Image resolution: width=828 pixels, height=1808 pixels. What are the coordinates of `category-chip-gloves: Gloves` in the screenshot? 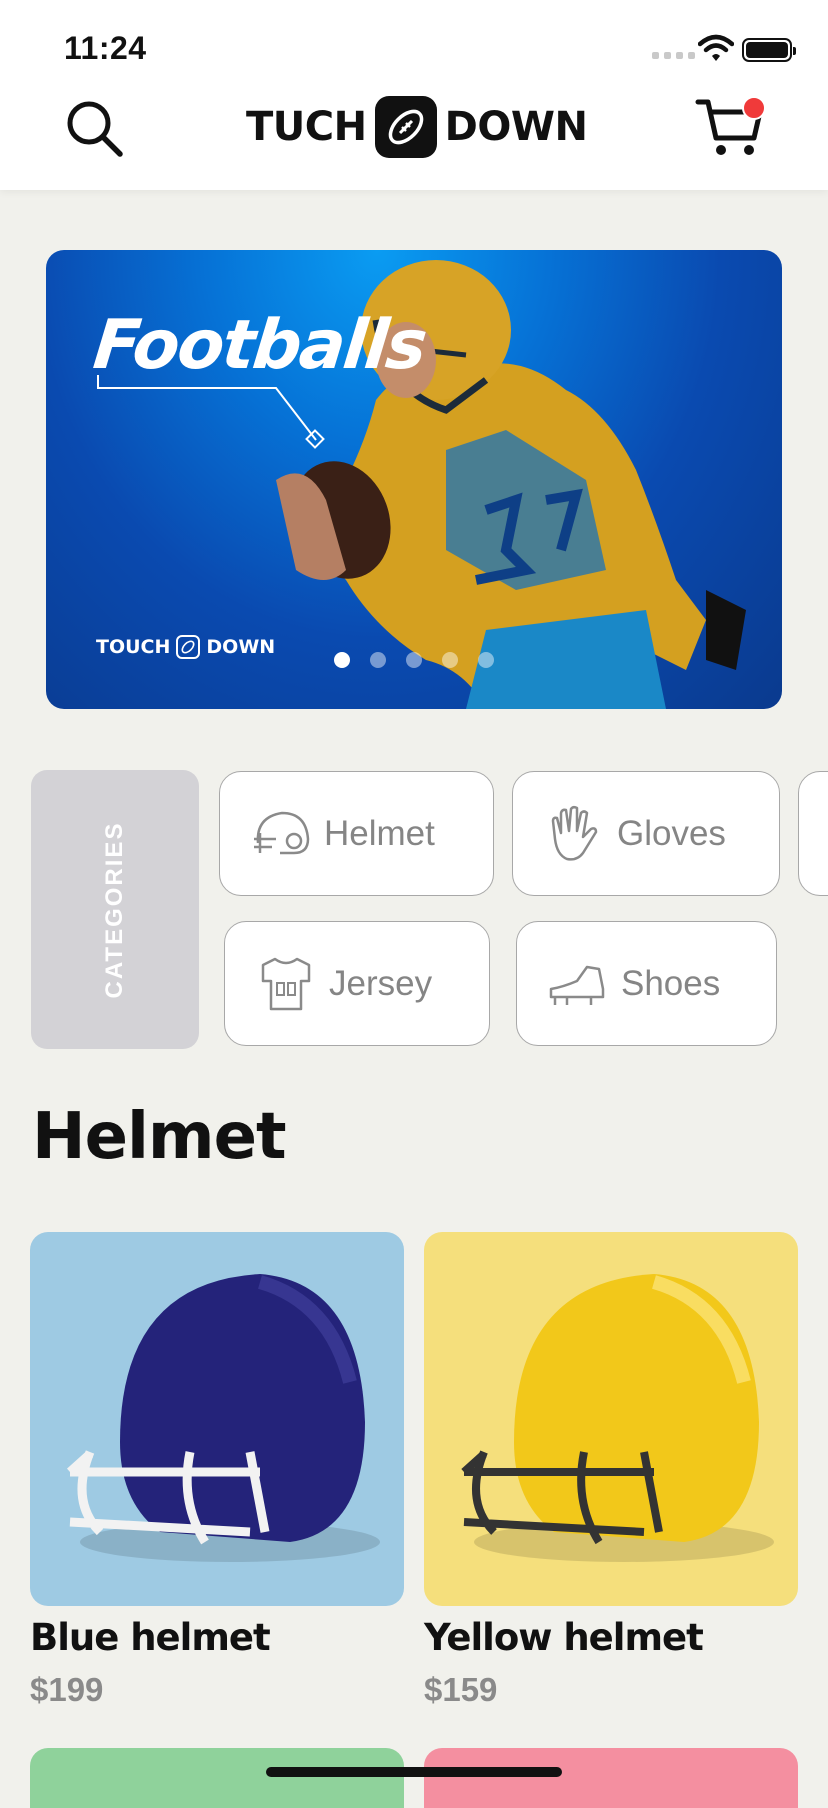 It's located at (646, 833).